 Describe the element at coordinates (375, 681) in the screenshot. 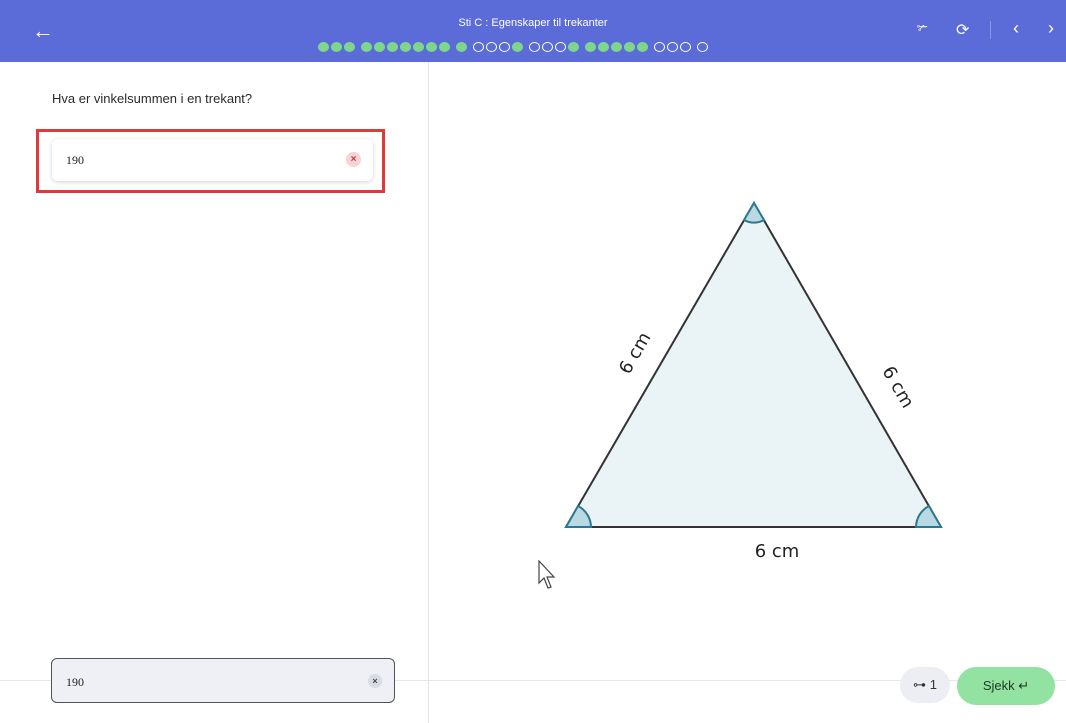

I see `clear-icon: ×` at that location.